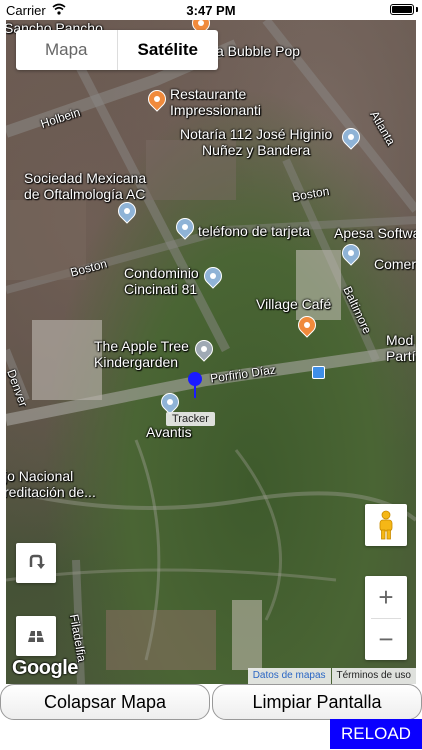 This screenshot has width=422, height=750. What do you see at coordinates (105, 702) in the screenshot?
I see `collapse-map-button: Colapsar Mapa` at bounding box center [105, 702].